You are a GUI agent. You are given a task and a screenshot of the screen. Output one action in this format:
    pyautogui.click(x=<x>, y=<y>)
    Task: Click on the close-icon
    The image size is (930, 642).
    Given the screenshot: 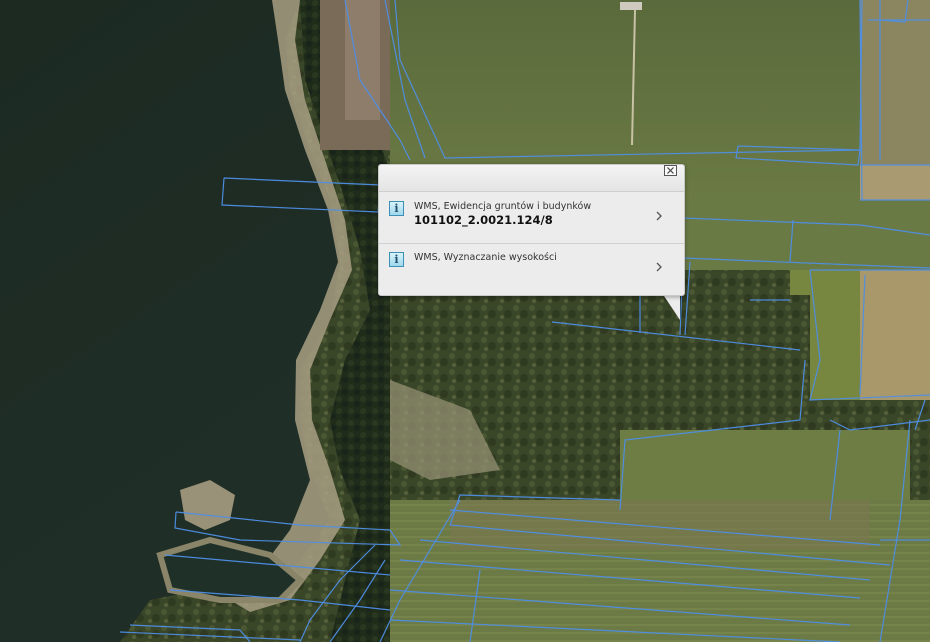 What is the action you would take?
    pyautogui.click(x=670, y=170)
    